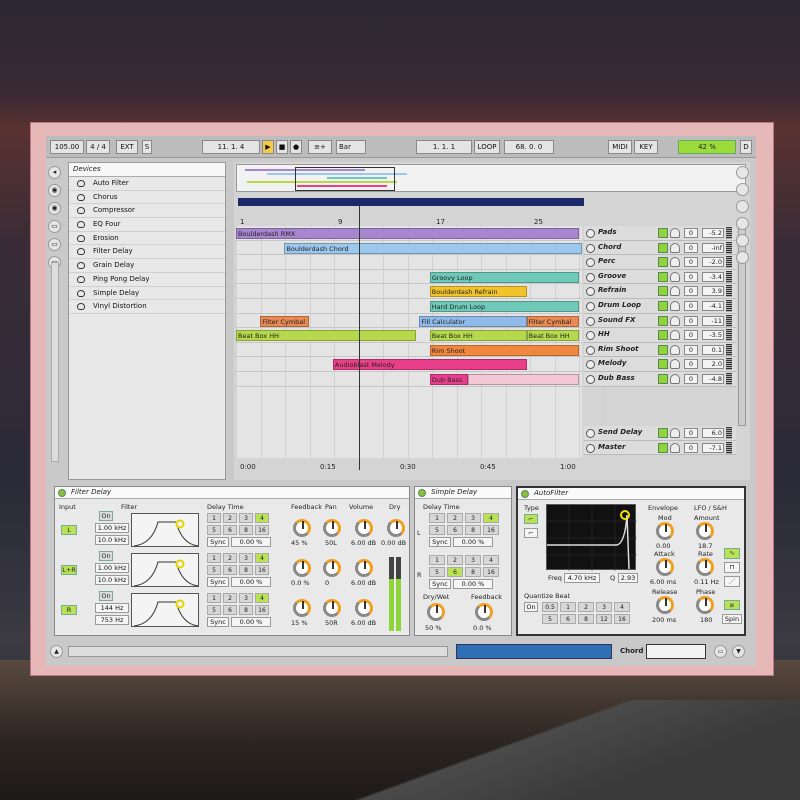  What do you see at coordinates (504, 277) in the screenshot?
I see `clip: Groovy Loop` at bounding box center [504, 277].